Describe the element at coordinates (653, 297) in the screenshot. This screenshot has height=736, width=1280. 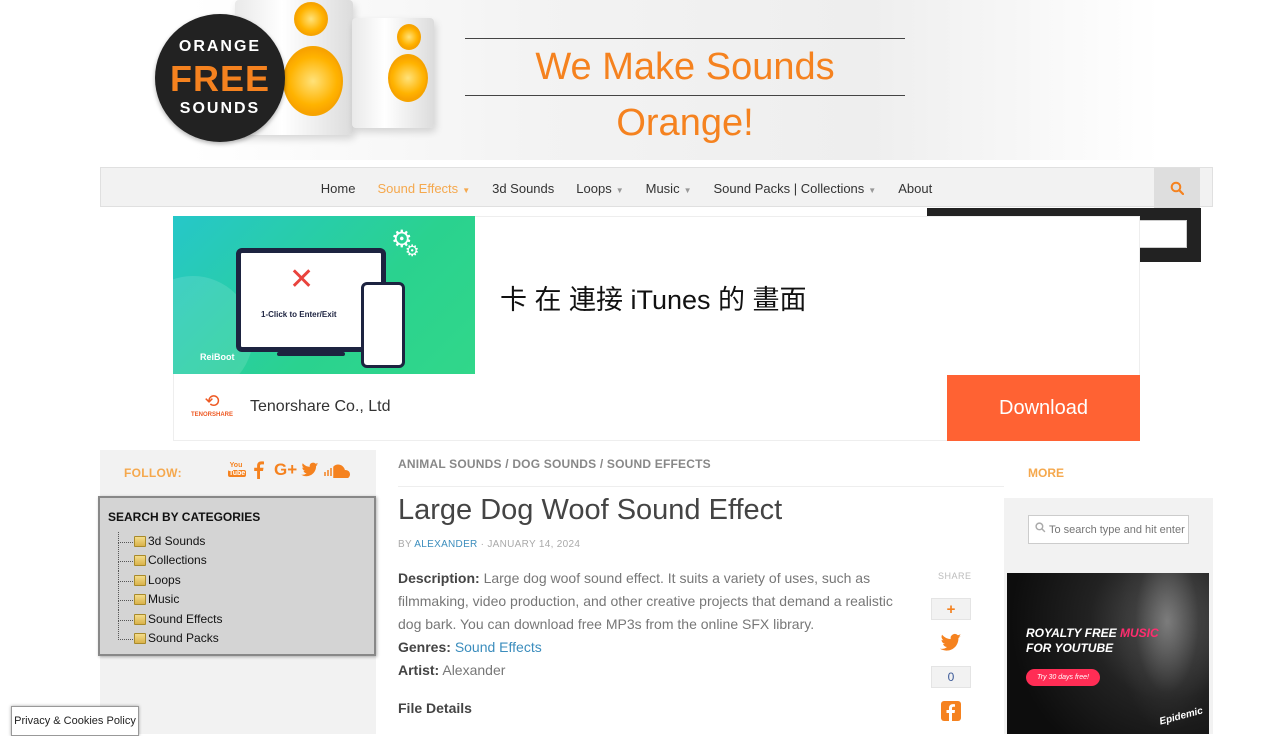
I see `ad-title: 卡 在 連接 iTunes 的 畫面` at that location.